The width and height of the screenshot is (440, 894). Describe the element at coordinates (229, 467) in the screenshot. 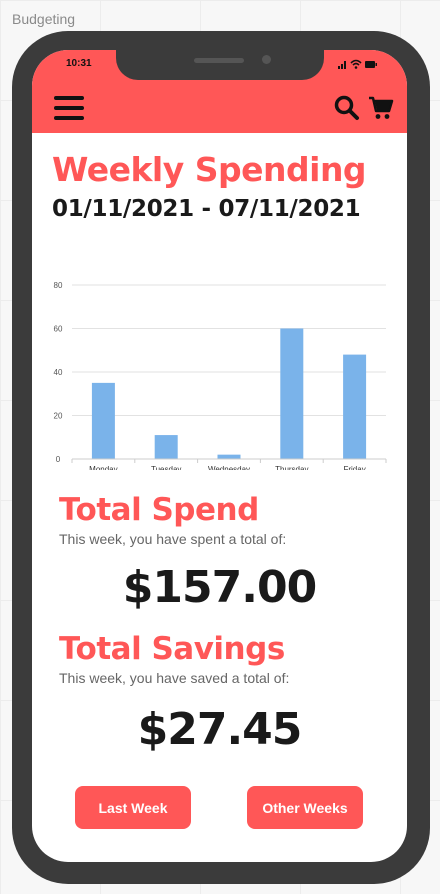

I see `x-tick-label: Wednesday` at that location.